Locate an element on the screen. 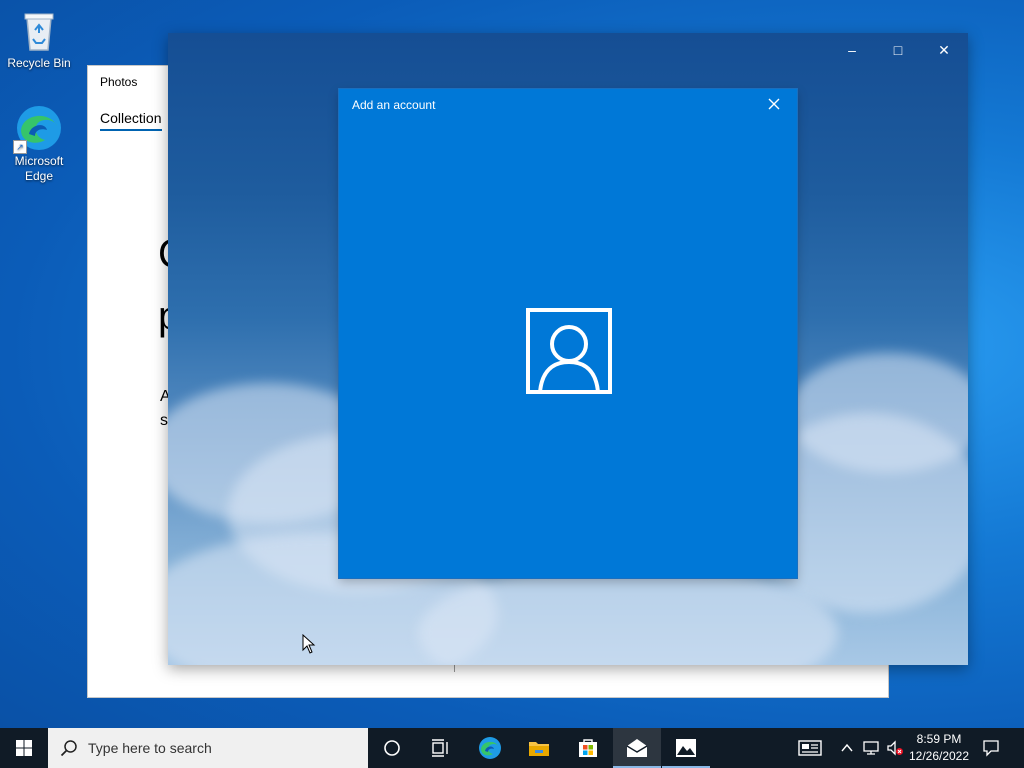 The image size is (1024, 768). desktop-icon-label: Recycle Bin is located at coordinates (39, 63).